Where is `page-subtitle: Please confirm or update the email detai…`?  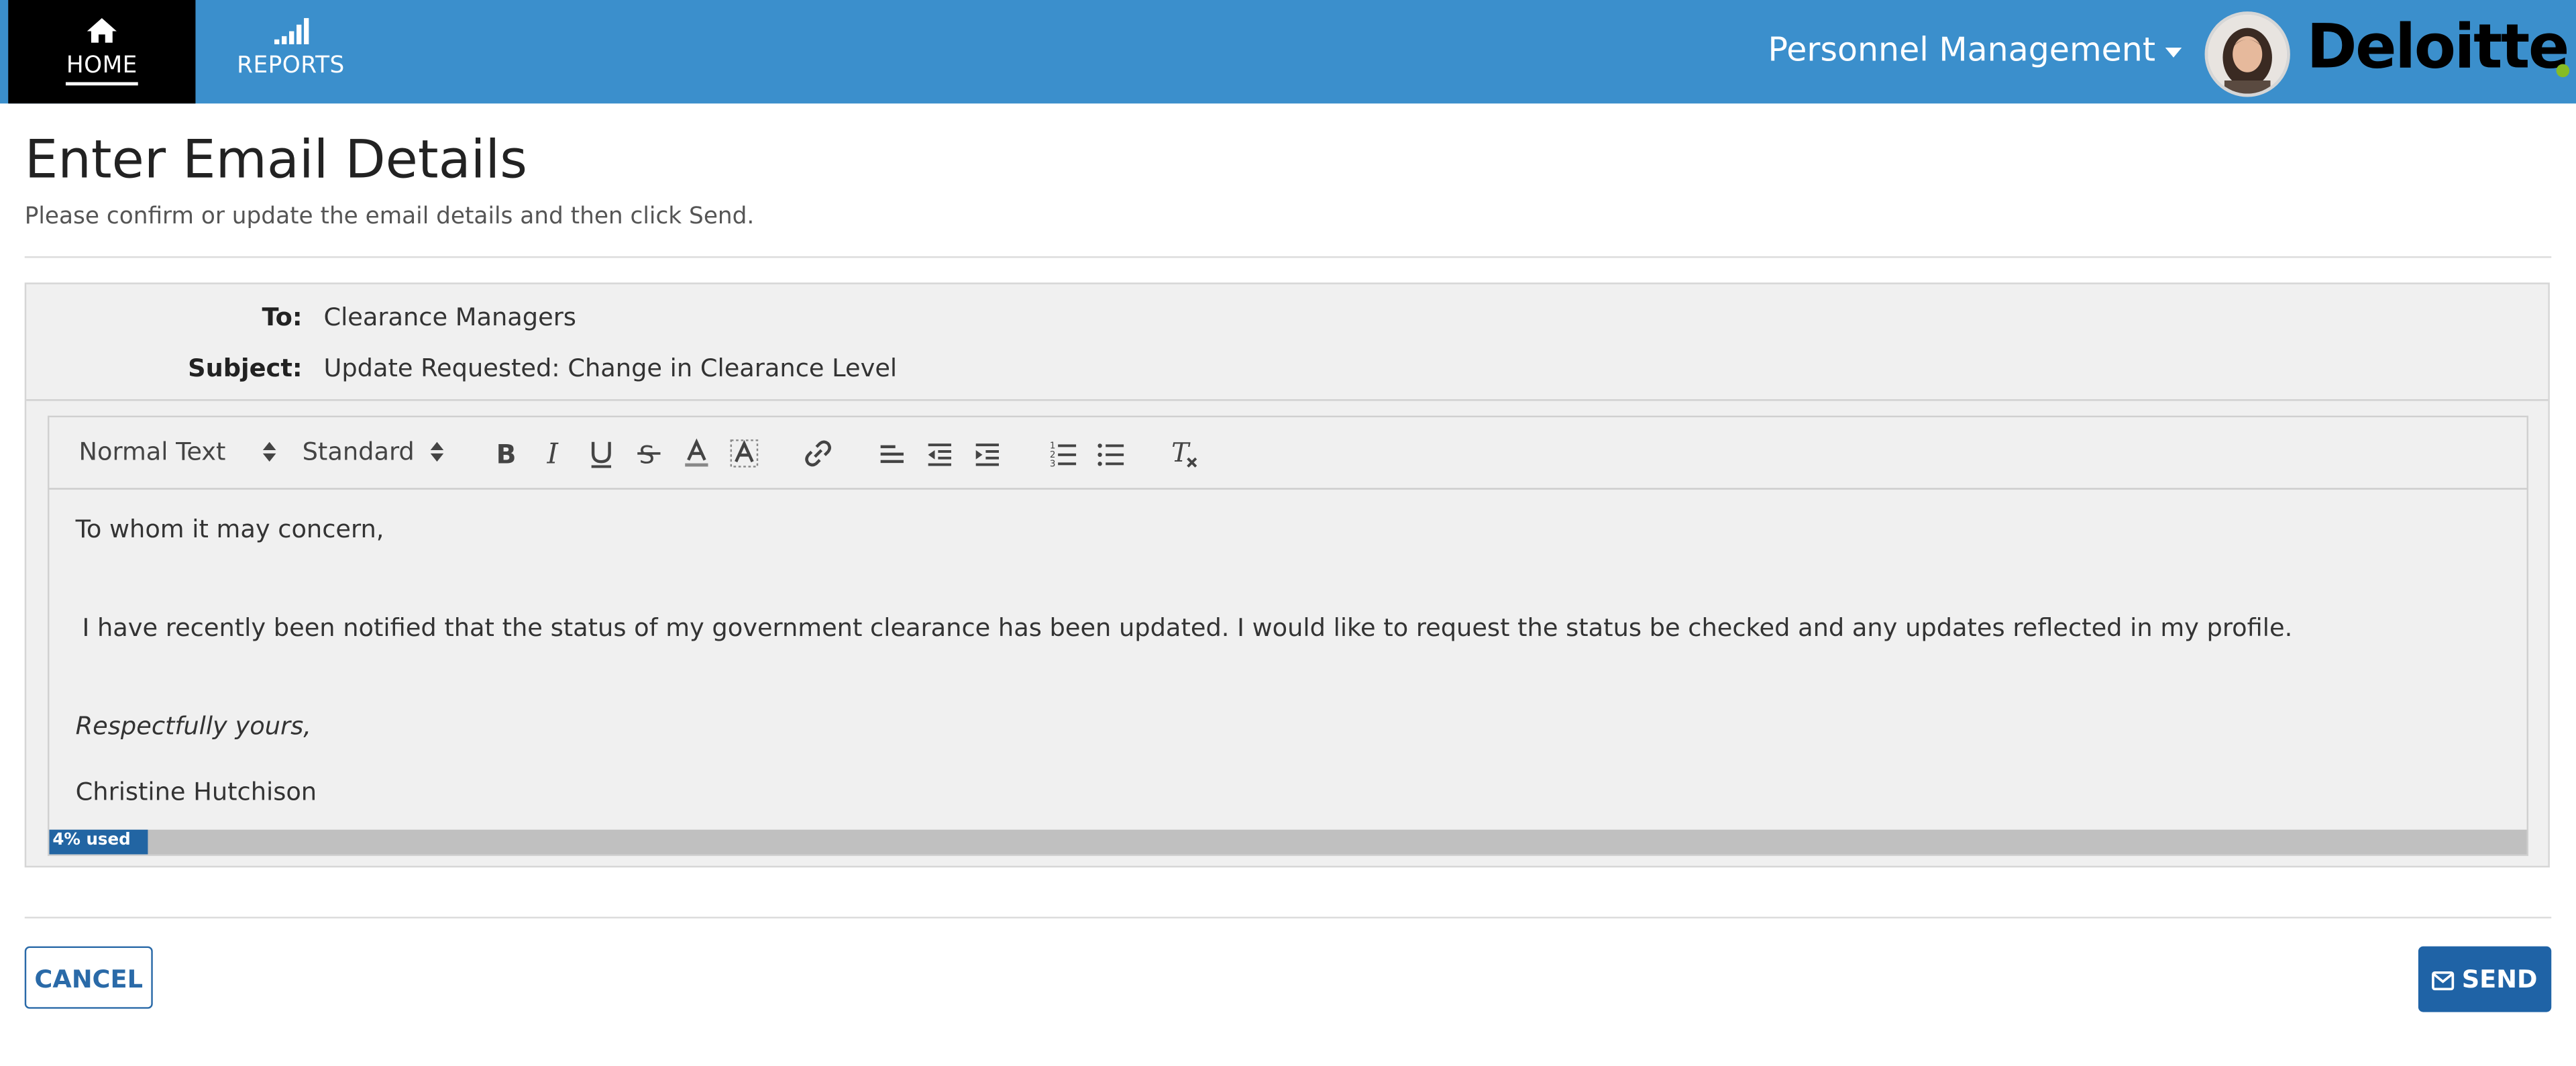 page-subtitle: Please confirm or update the email detai… is located at coordinates (389, 216).